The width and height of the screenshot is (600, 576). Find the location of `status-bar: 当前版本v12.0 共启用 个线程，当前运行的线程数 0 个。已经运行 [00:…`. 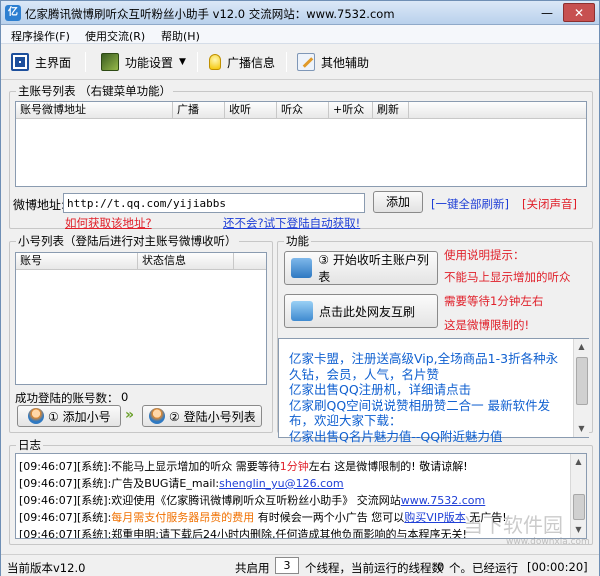

status-bar: 当前版本v12.0 共启用 个线程，当前运行的线程数 0 个。已经运行 [00:… is located at coordinates (300, 565).